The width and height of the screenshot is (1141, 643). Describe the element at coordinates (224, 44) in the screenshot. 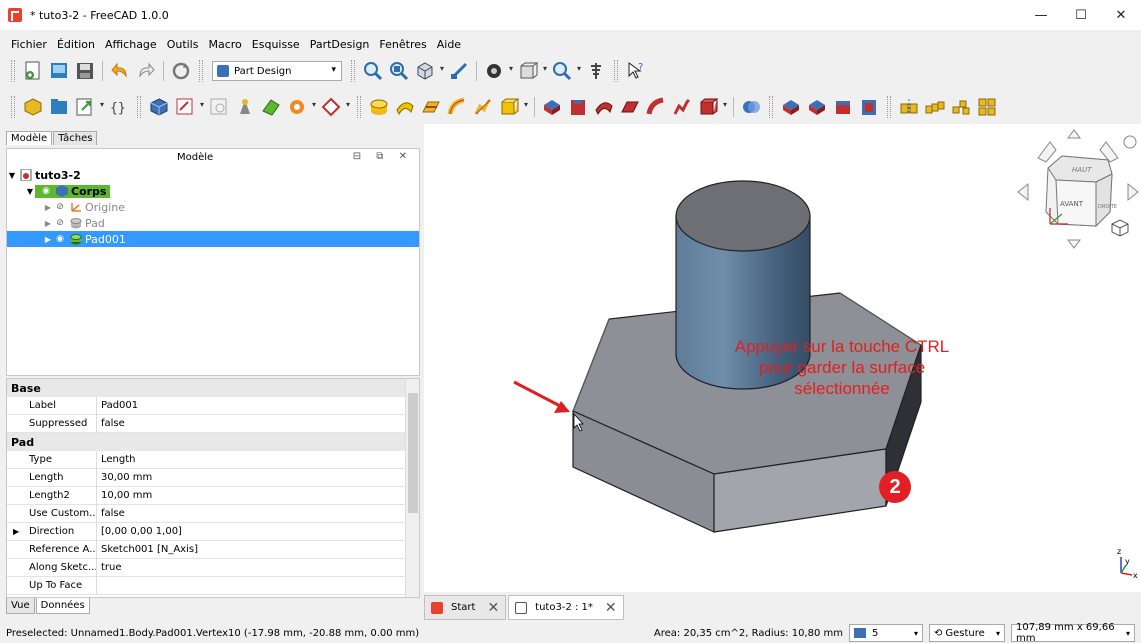

I see `menu-macro: Macro` at that location.